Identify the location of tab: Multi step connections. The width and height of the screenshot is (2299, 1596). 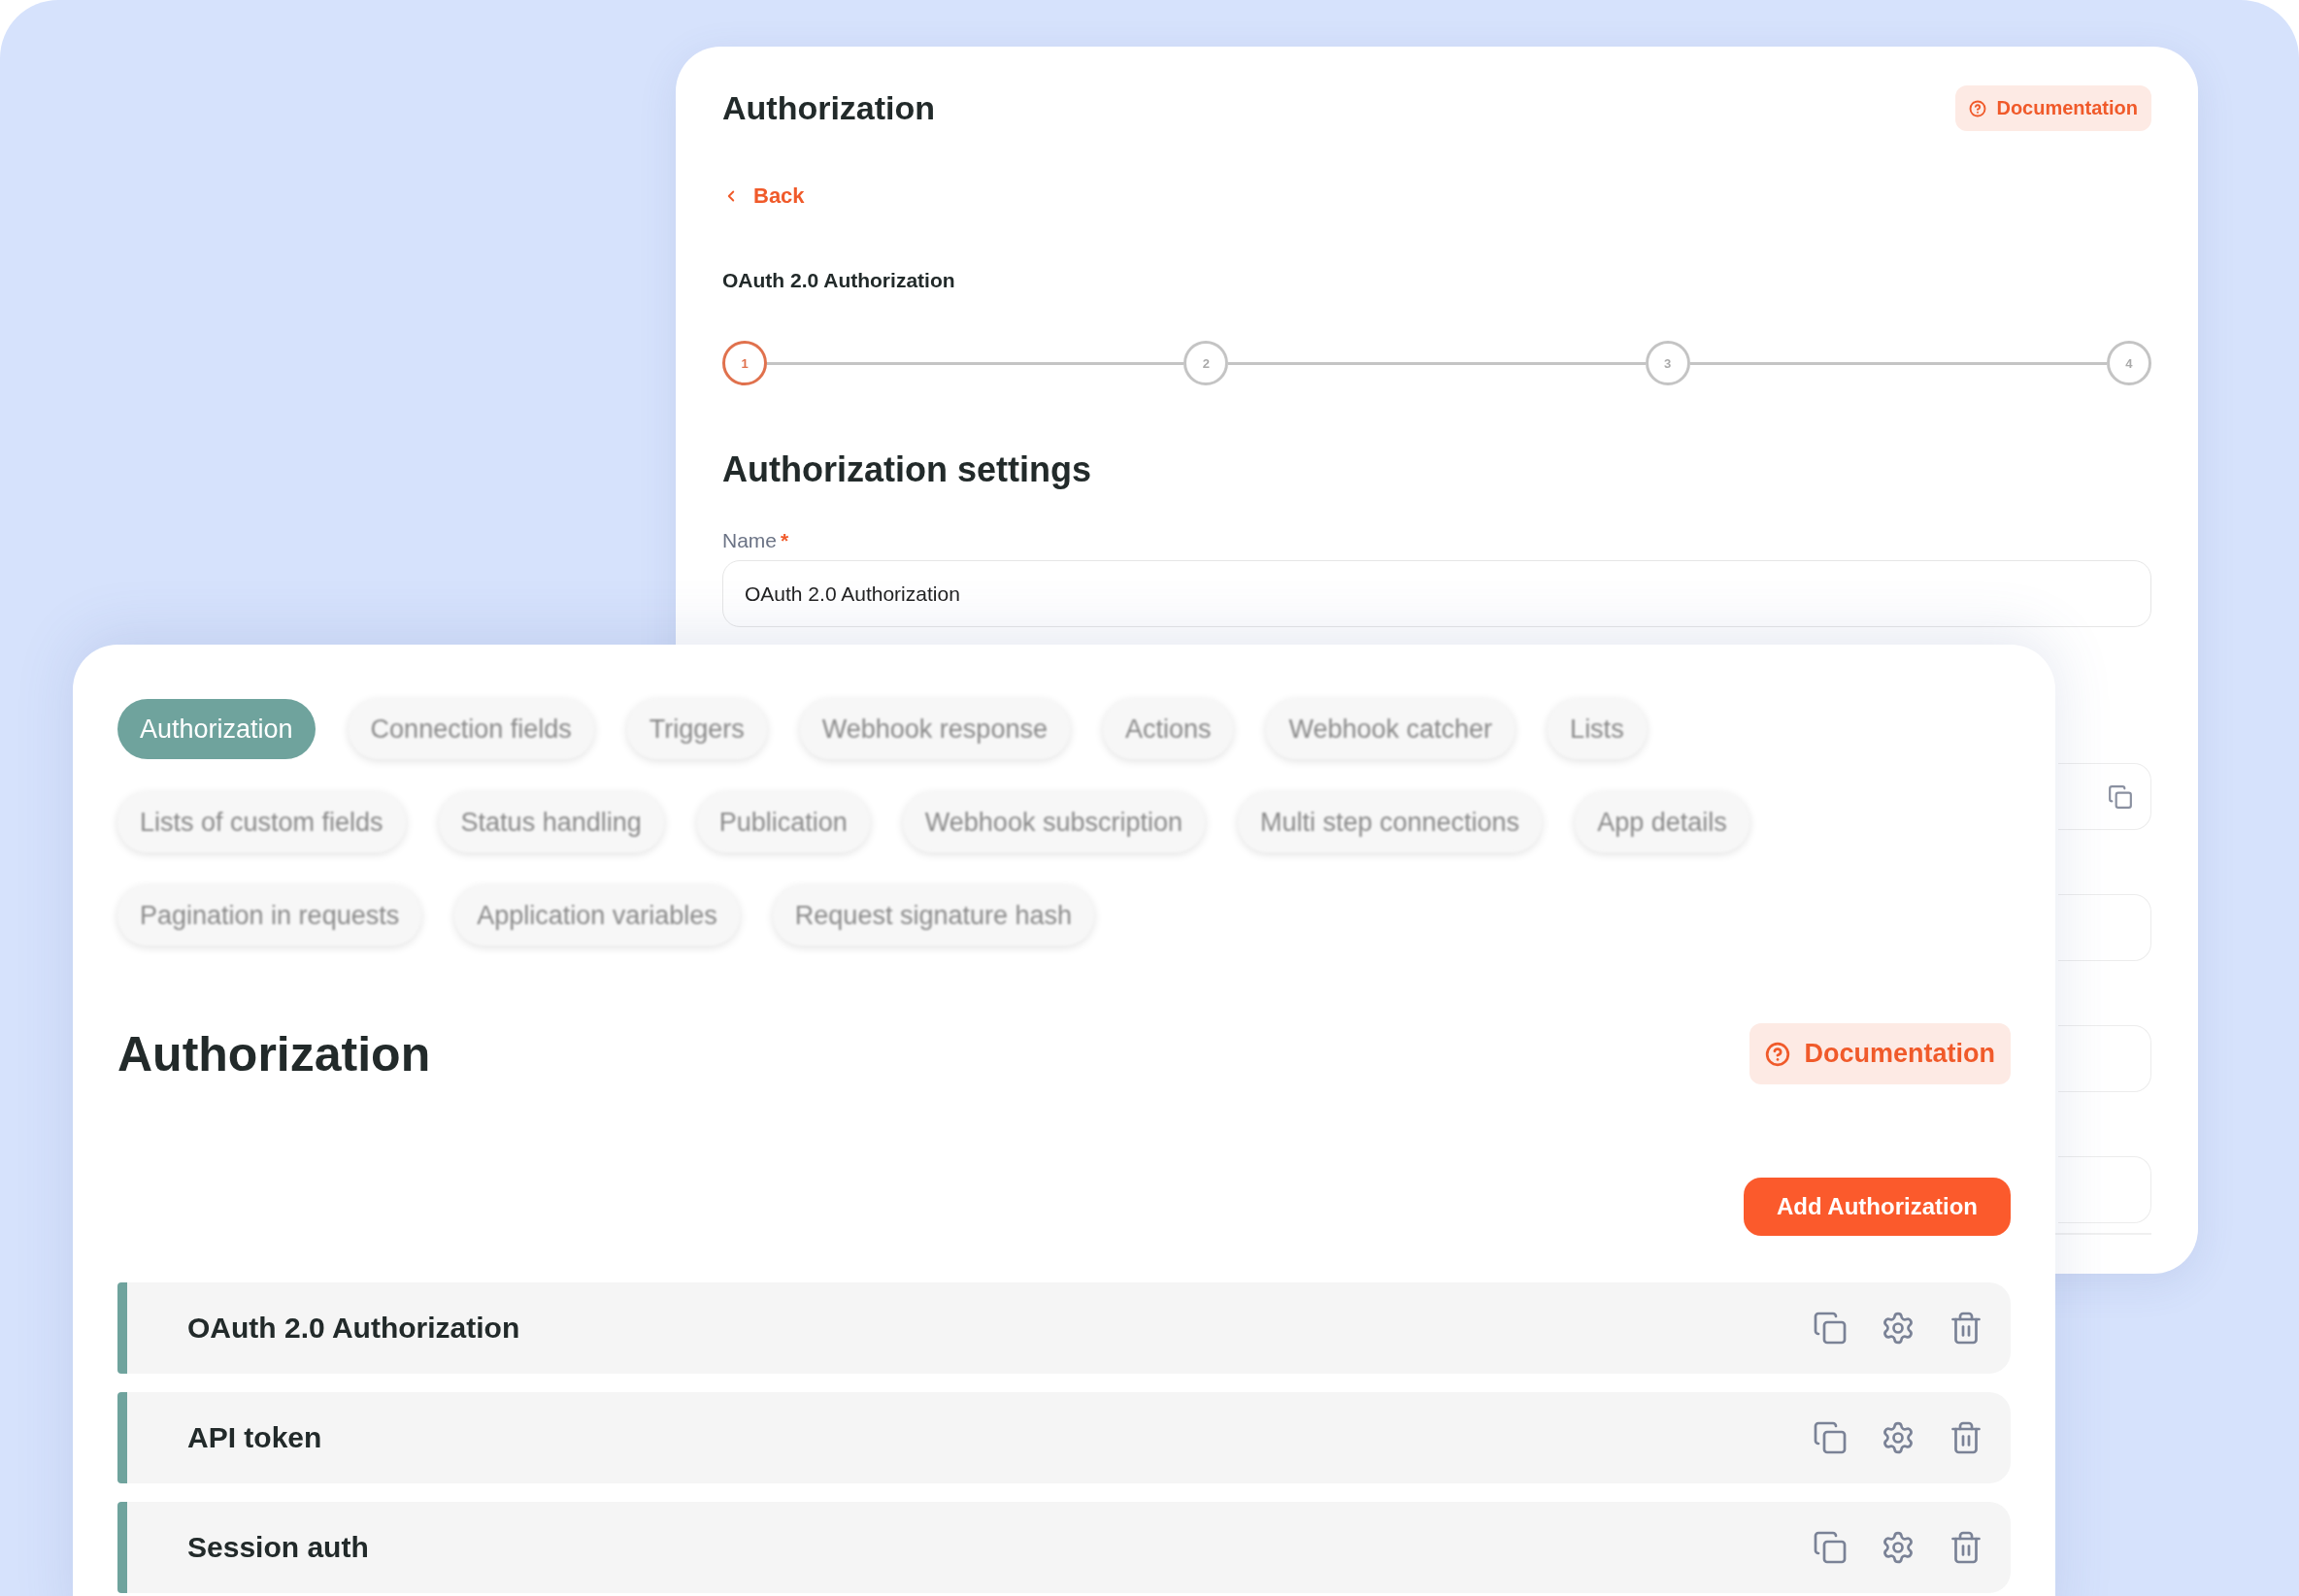
(1390, 822).